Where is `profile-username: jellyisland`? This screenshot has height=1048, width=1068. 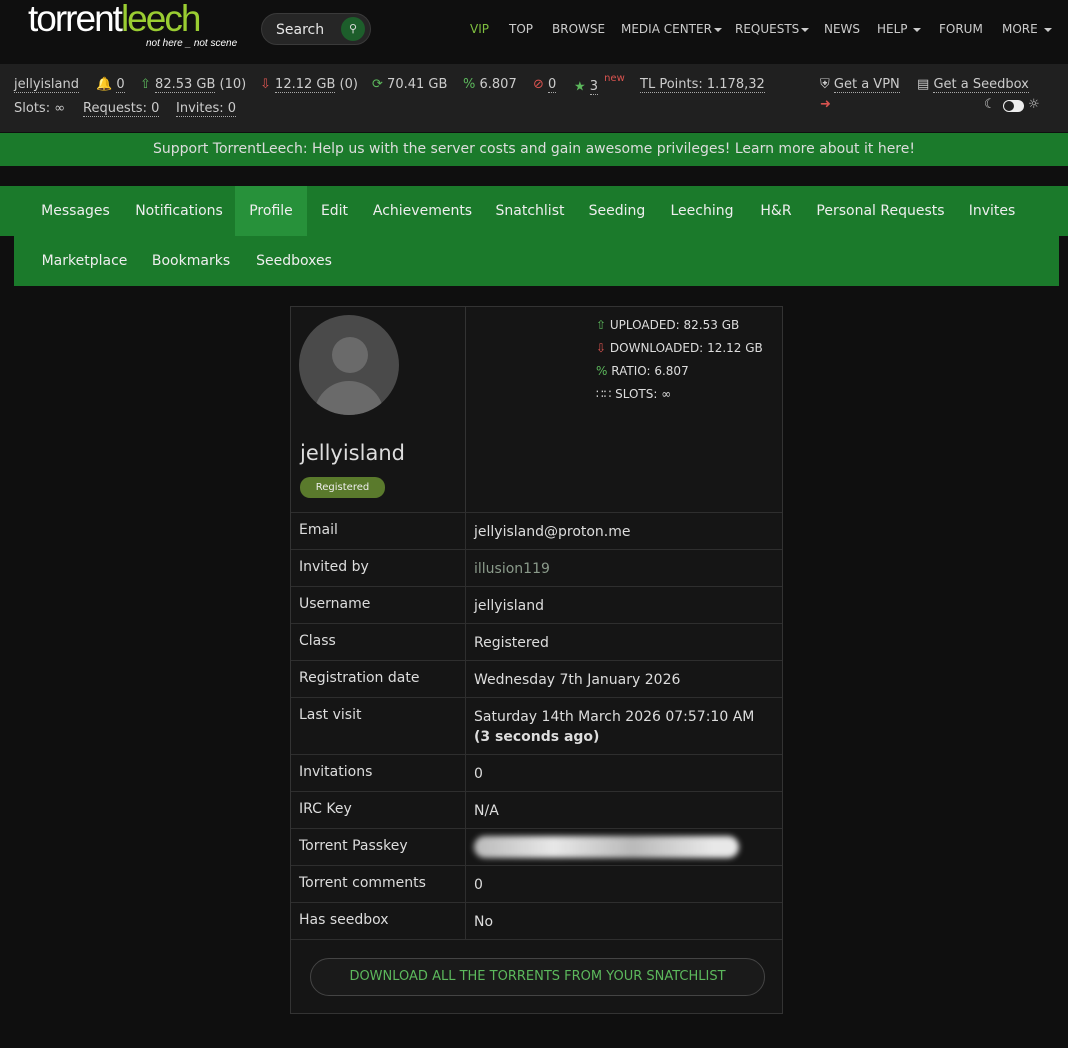
profile-username: jellyisland is located at coordinates (352, 453).